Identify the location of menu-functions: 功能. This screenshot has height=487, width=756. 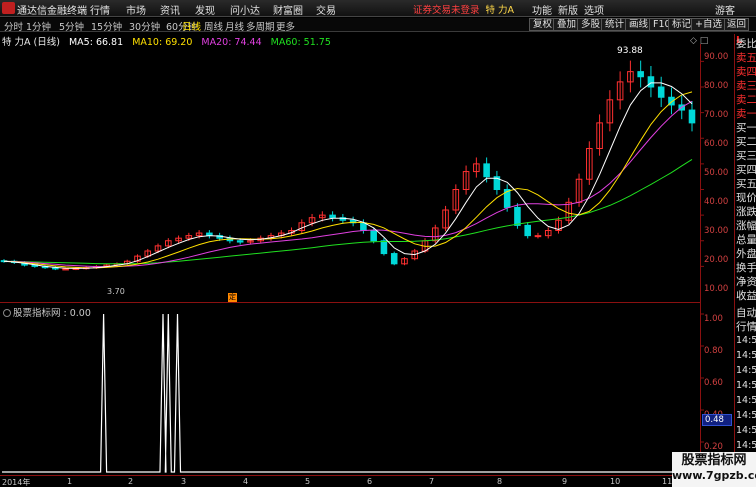
(542, 9).